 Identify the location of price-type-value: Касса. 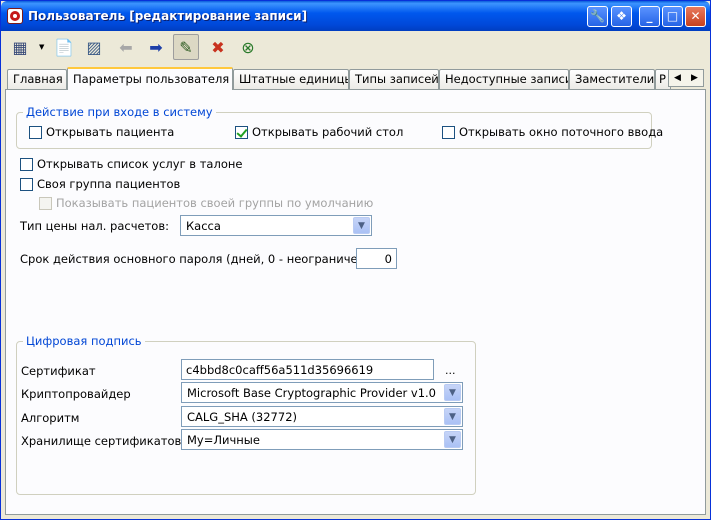
(203, 226).